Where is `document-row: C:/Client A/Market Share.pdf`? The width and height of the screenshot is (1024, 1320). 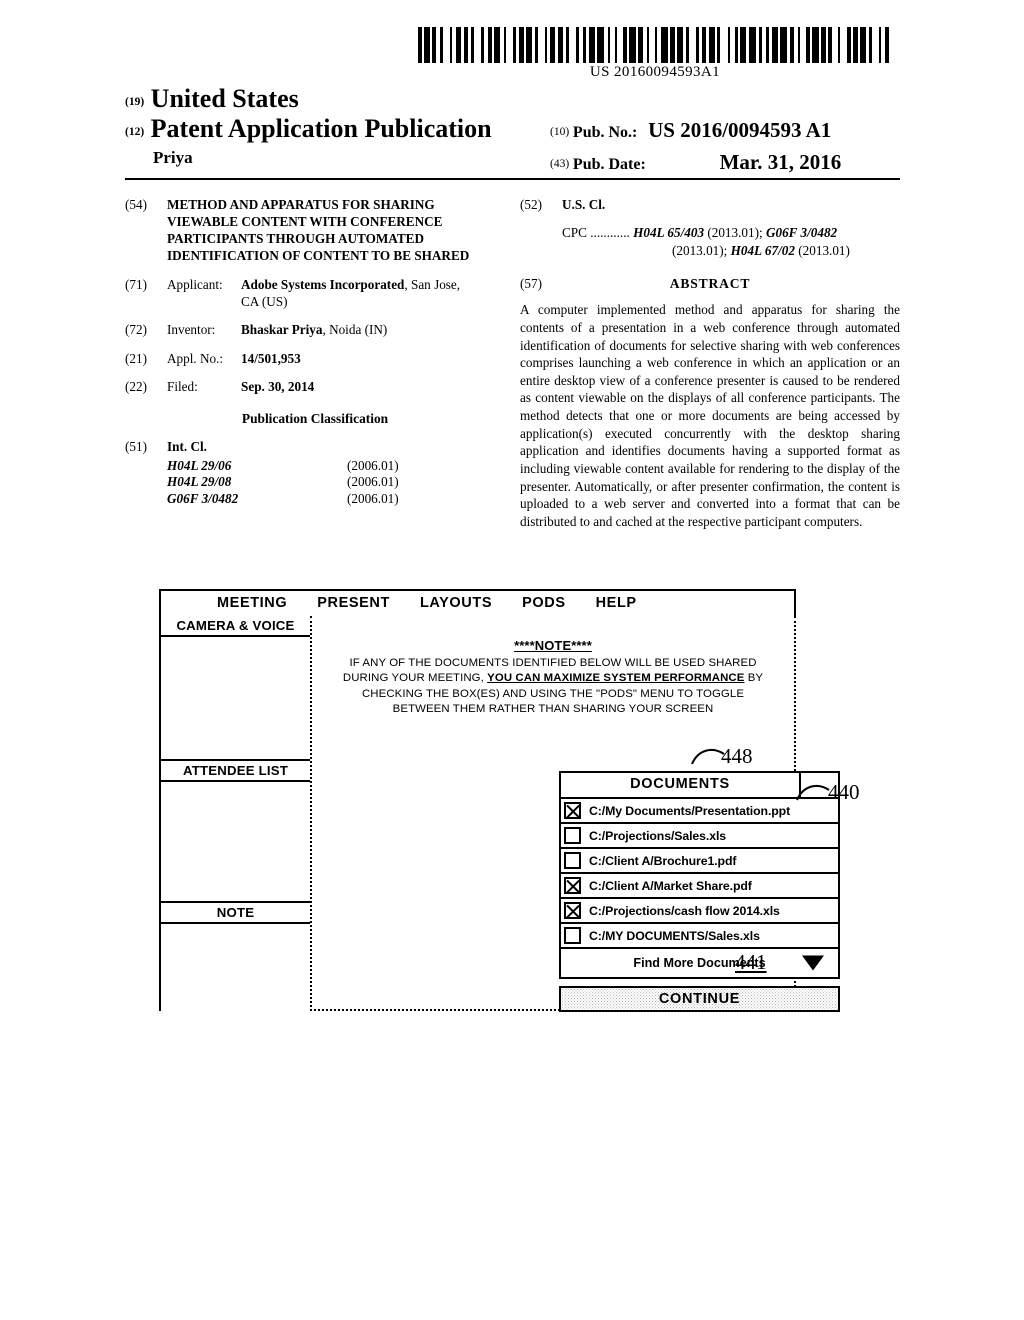 document-row: C:/Client A/Market Share.pdf is located at coordinates (699, 886).